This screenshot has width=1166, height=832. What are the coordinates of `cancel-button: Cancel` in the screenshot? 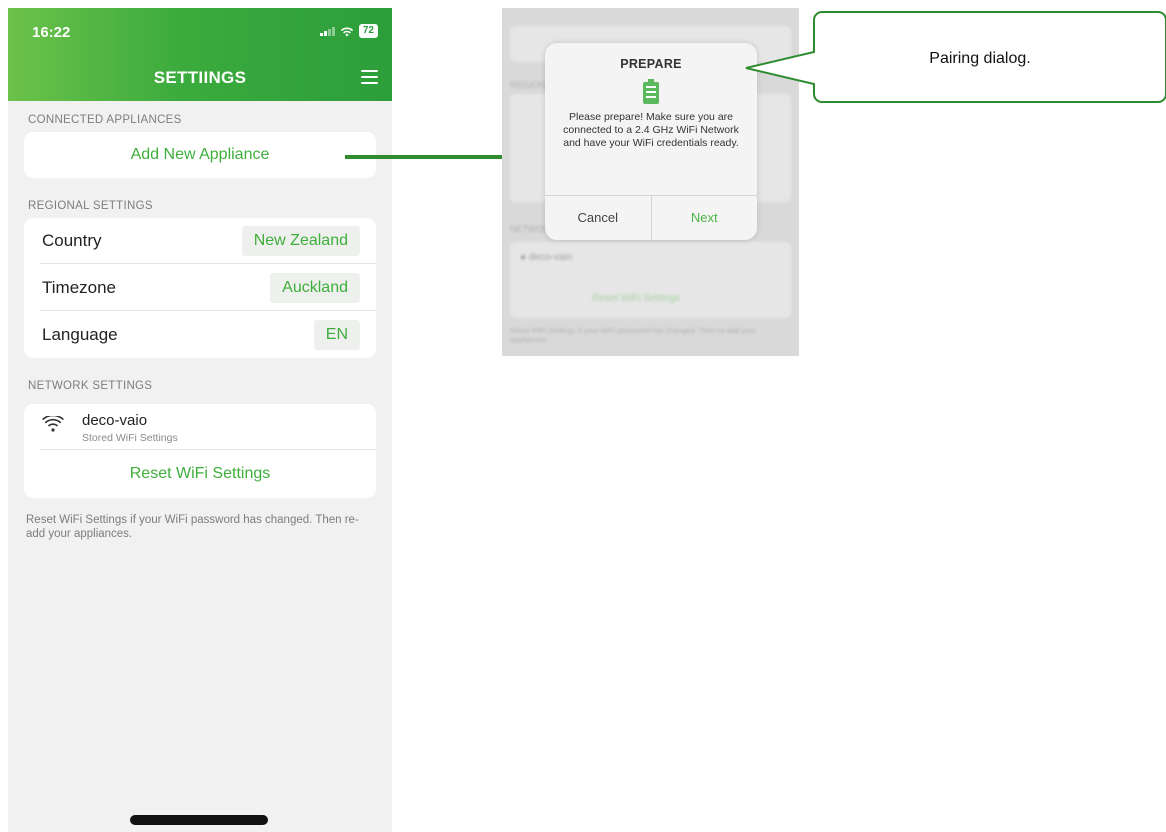 It's located at (598, 218).